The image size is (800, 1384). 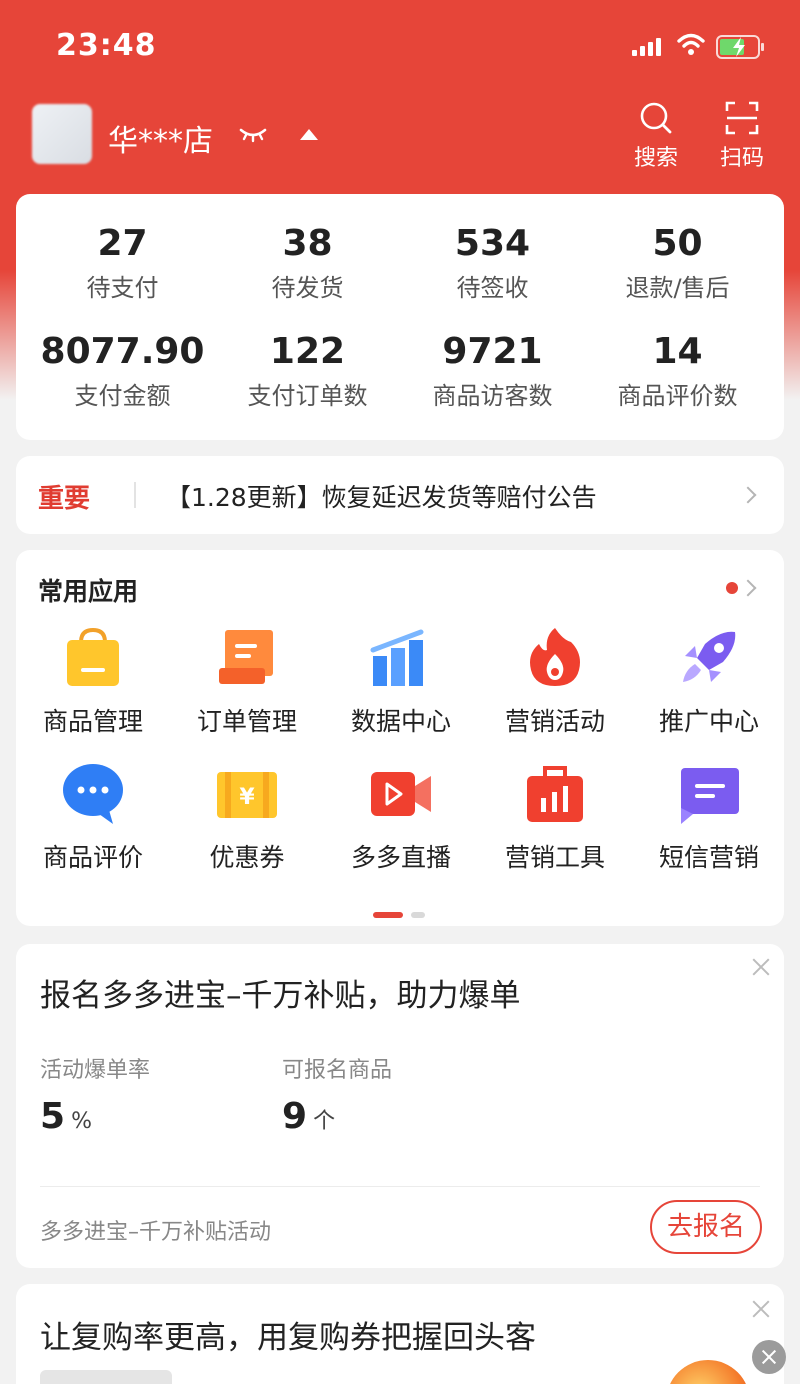 I want to click on coupon-icon: ¥, so click(x=247, y=795).